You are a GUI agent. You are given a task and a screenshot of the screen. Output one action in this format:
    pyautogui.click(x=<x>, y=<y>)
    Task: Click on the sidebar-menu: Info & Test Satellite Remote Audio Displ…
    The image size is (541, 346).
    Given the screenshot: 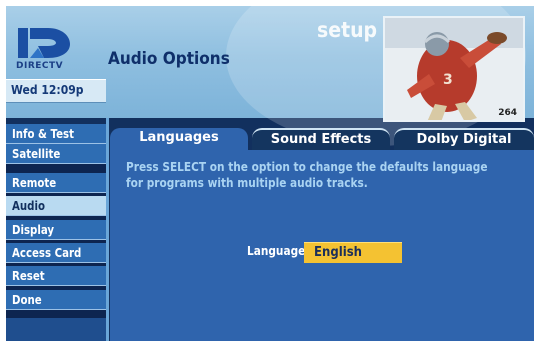 What is the action you would take?
    pyautogui.click(x=56, y=232)
    